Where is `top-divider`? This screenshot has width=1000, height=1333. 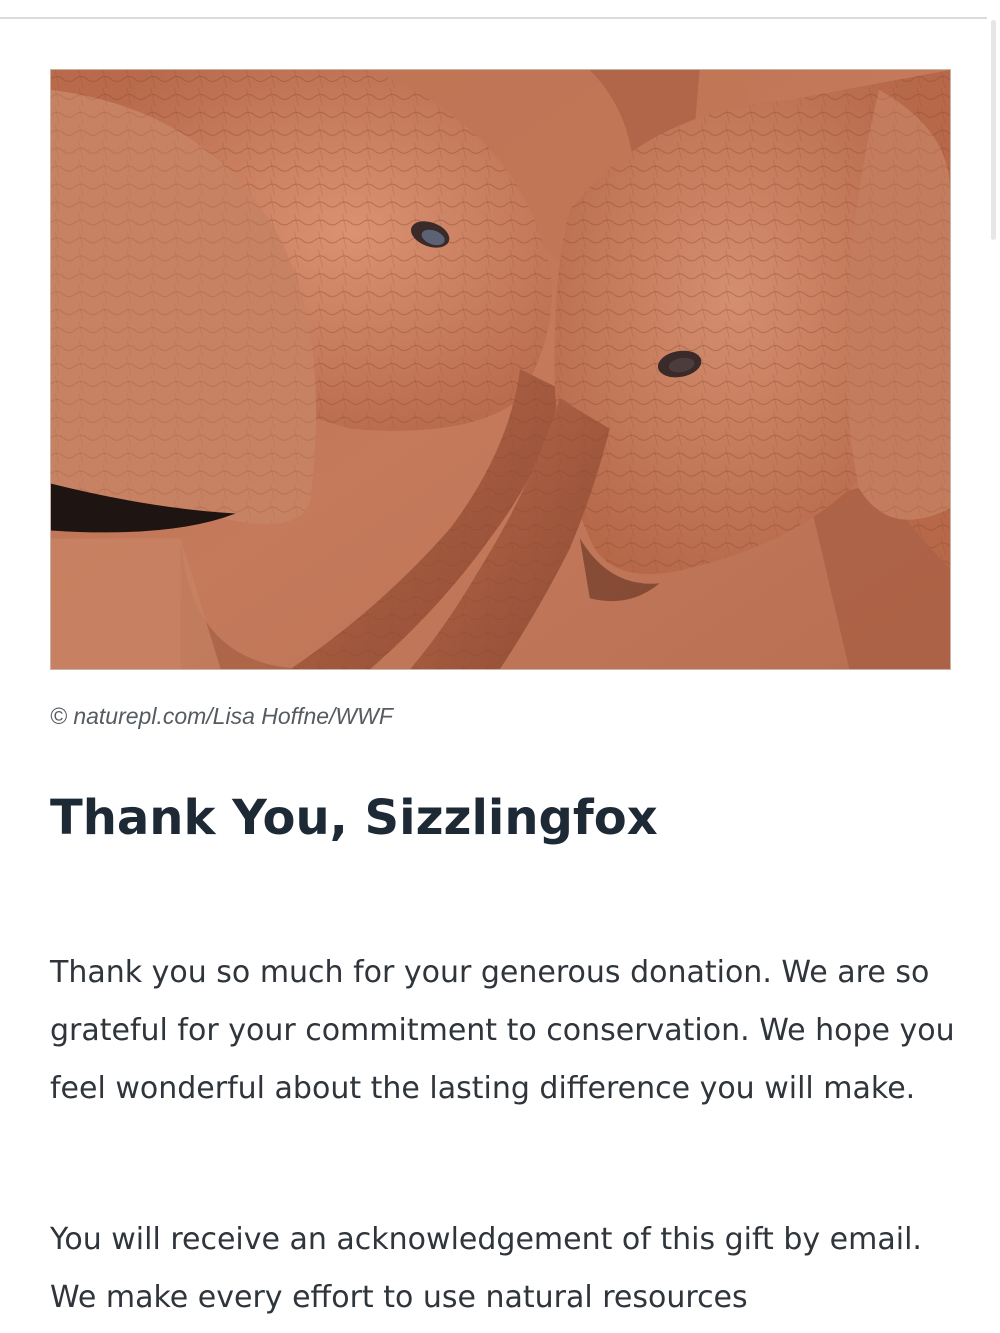 top-divider is located at coordinates (493, 18).